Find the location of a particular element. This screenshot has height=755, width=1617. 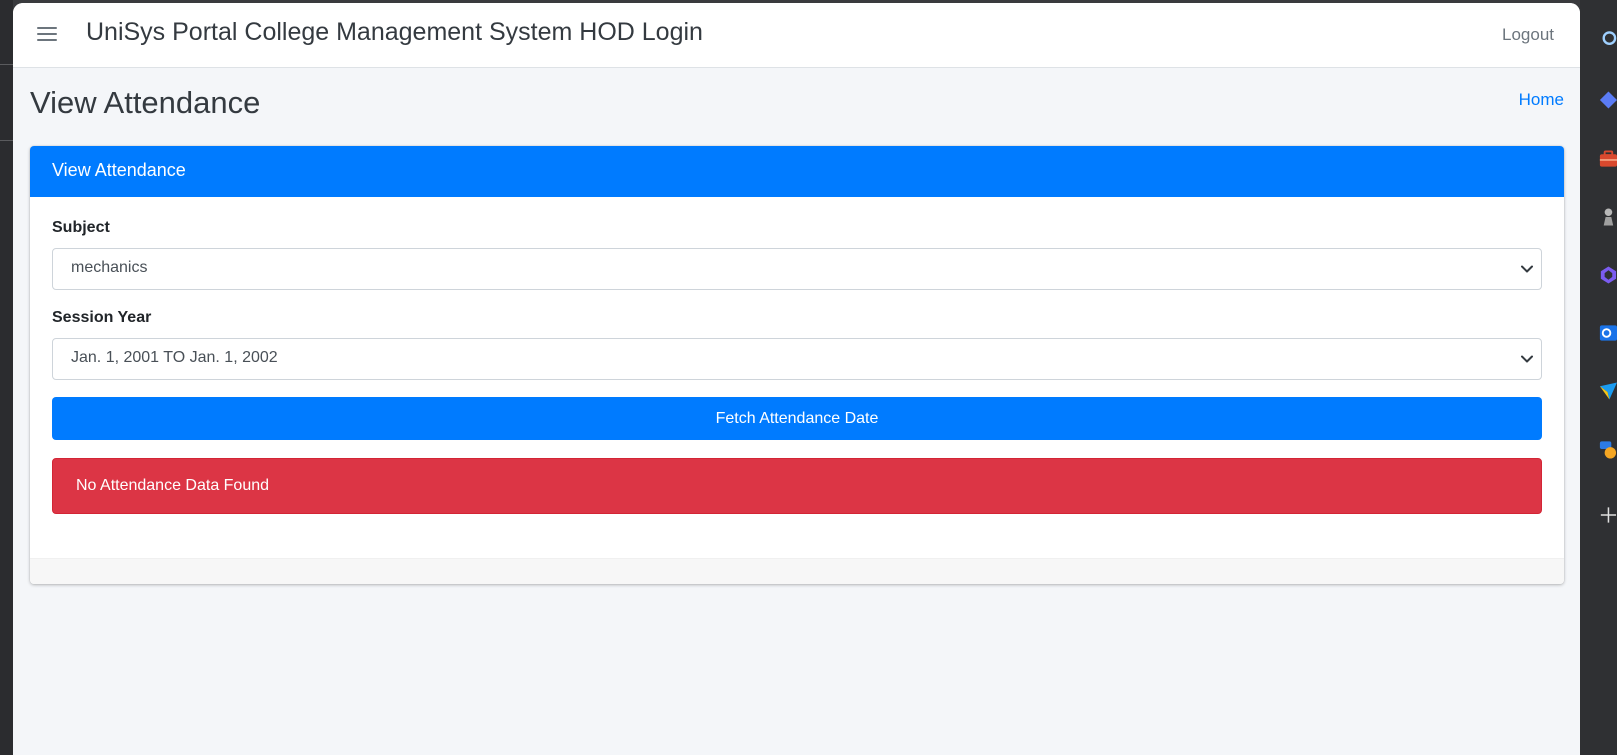

card-footer is located at coordinates (797, 571).